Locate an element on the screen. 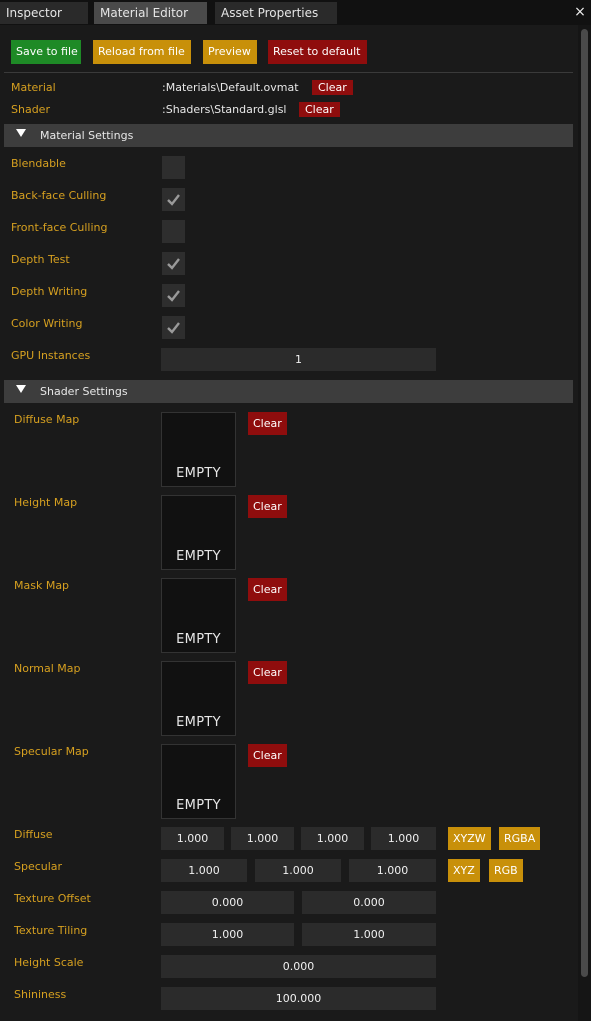 Image resolution: width=591 pixels, height=1021 pixels. normal-map-clear-button: Clear is located at coordinates (267, 672).